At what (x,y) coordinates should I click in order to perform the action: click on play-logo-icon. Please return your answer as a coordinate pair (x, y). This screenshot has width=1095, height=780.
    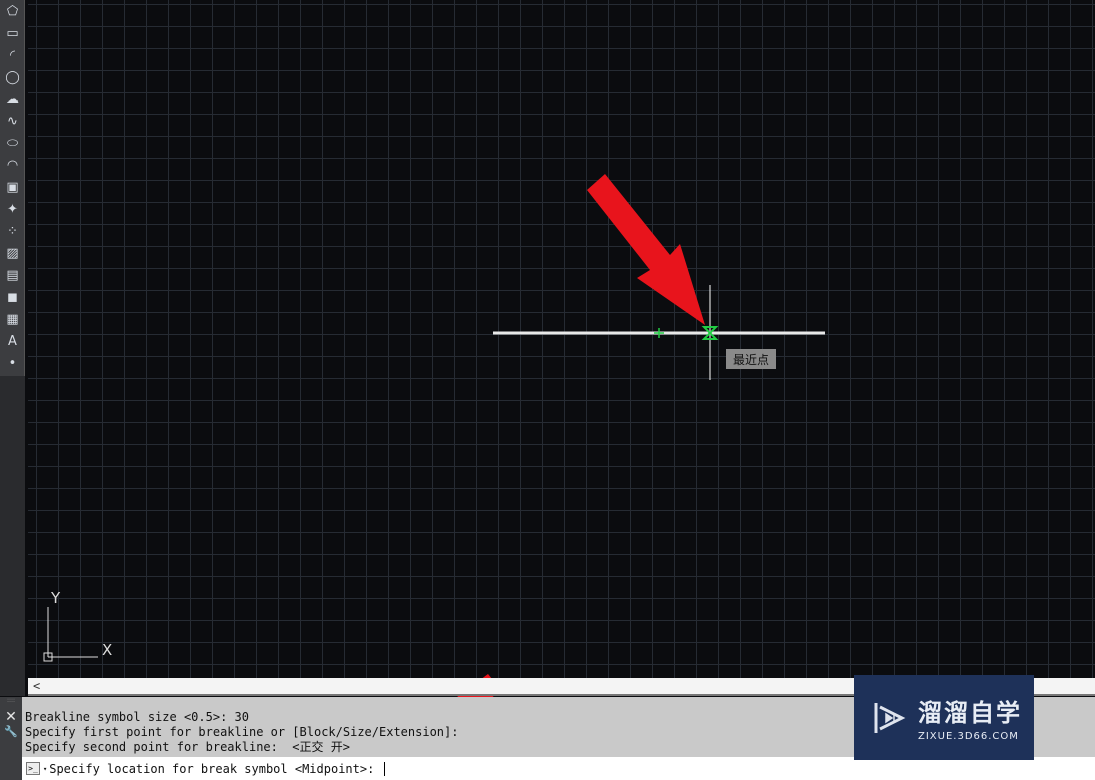
    Looking at the image, I should click on (890, 717).